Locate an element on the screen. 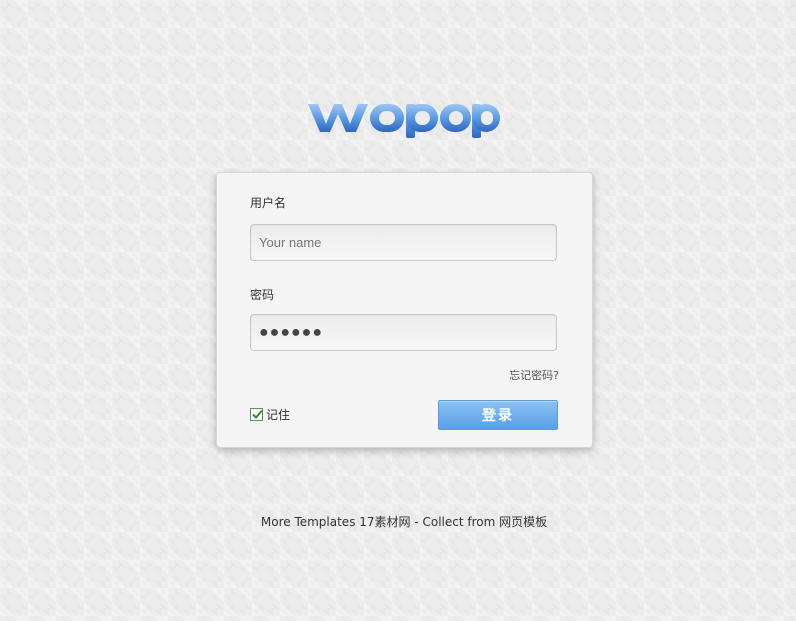 This screenshot has height=621, width=796. remember-me: 记住 is located at coordinates (270, 414).